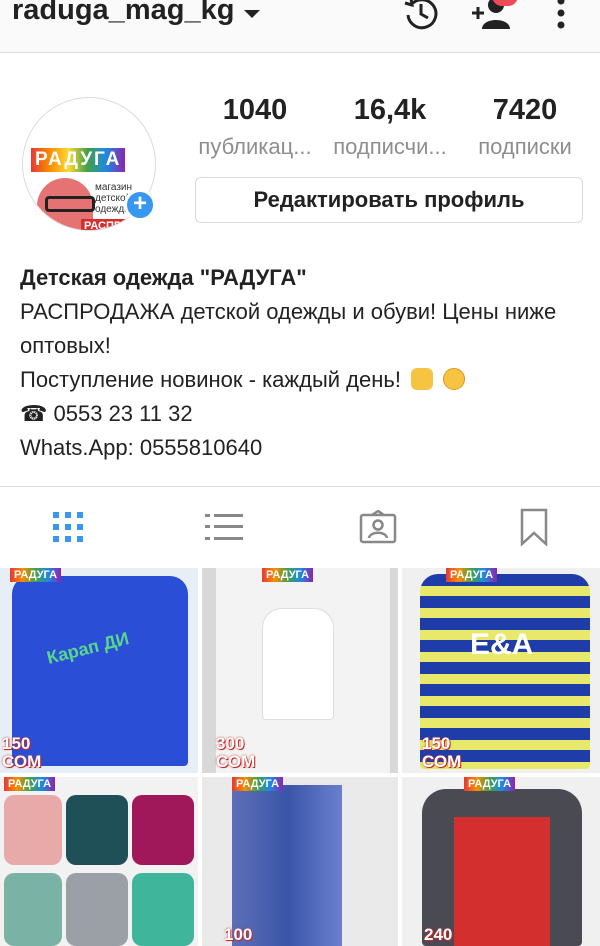 The height and width of the screenshot is (946, 600). What do you see at coordinates (255, 110) in the screenshot?
I see `stat-value: 1040` at bounding box center [255, 110].